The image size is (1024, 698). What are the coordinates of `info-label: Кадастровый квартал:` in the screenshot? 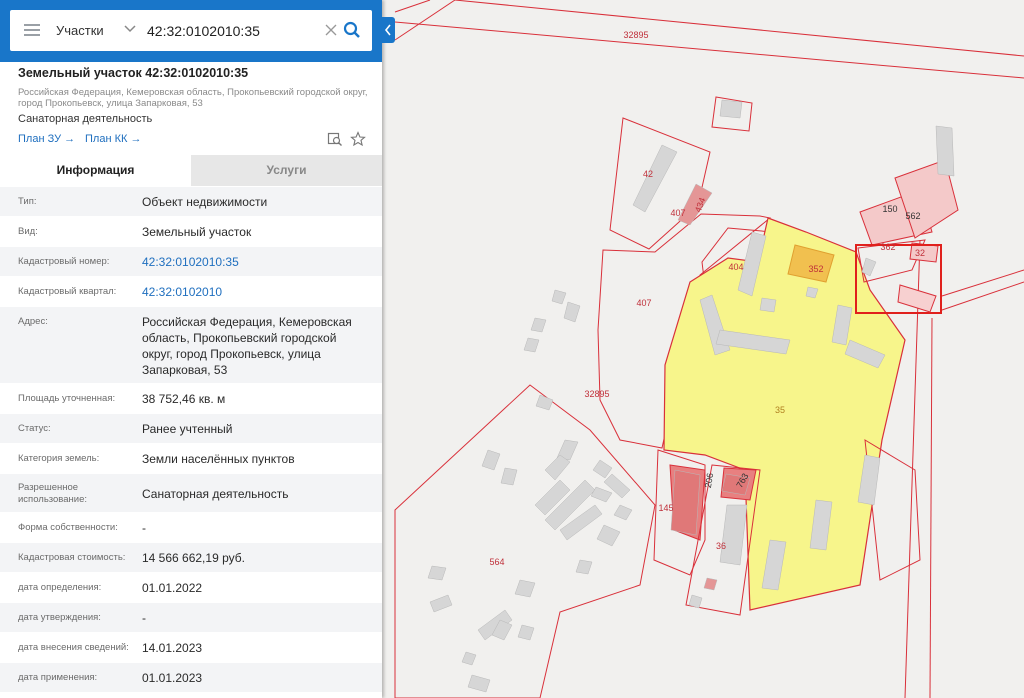 It's located at (67, 291).